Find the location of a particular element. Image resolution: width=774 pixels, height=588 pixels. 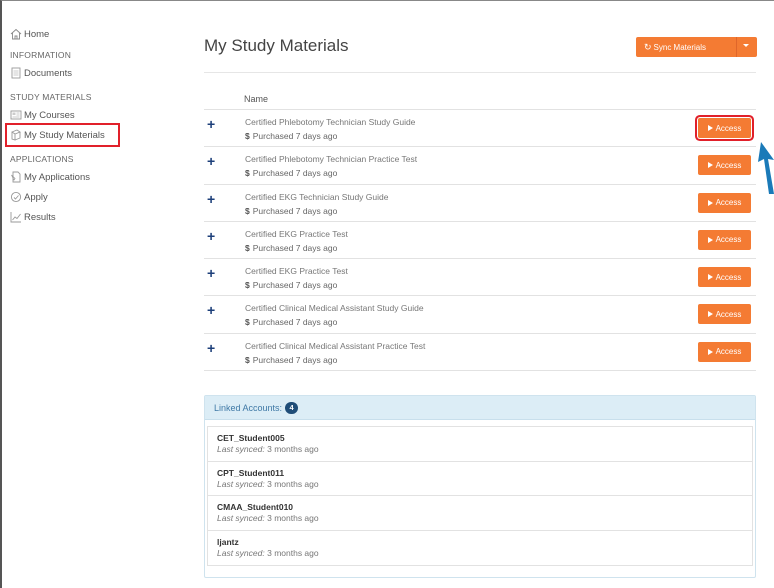

sync-materials-label: Sync Materials is located at coordinates (680, 47).